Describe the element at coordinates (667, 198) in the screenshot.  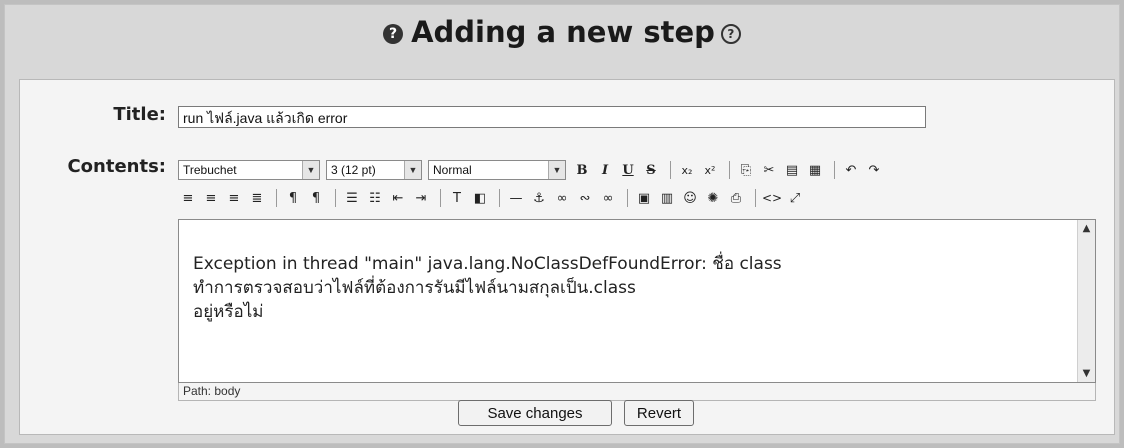
I see `table-icon: ▥` at that location.